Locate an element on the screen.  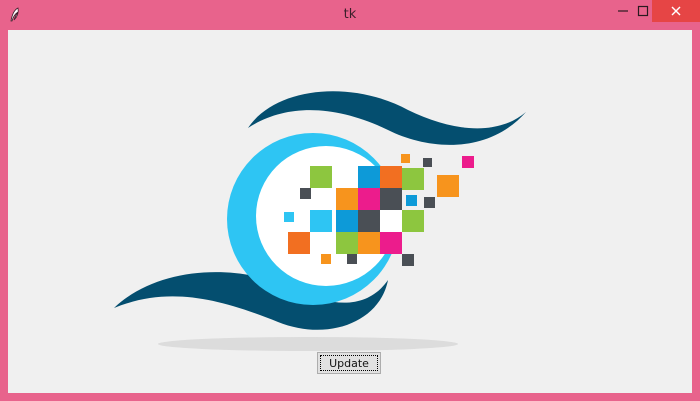
close-icon is located at coordinates (676, 11).